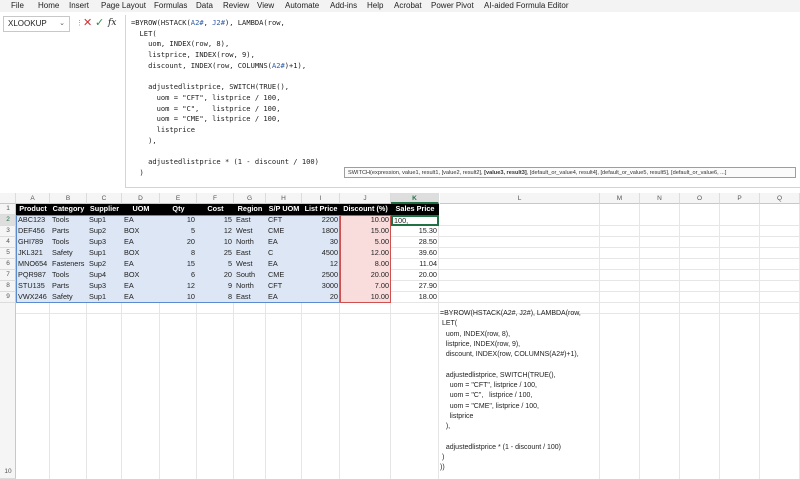 This screenshot has width=800, height=479. What do you see at coordinates (452, 6) in the screenshot?
I see `menu-power-pivot: Power Pivot` at bounding box center [452, 6].